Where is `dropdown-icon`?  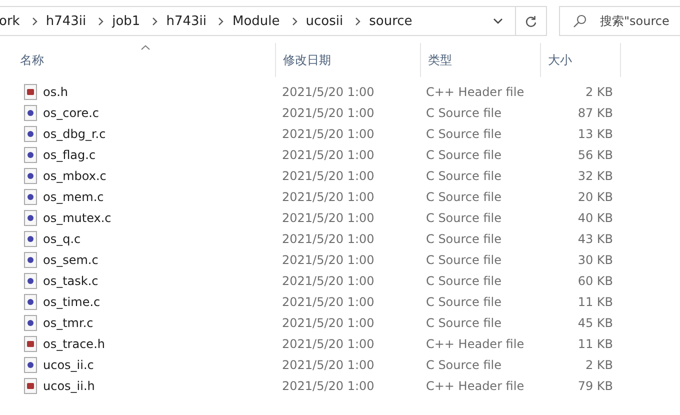 dropdown-icon is located at coordinates (498, 21).